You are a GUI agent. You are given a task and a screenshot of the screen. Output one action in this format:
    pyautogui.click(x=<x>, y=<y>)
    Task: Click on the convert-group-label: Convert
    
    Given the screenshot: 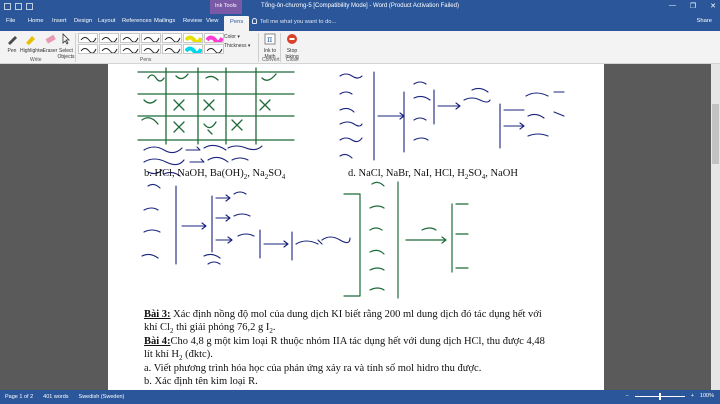 What is the action you would take?
    pyautogui.click(x=271, y=60)
    